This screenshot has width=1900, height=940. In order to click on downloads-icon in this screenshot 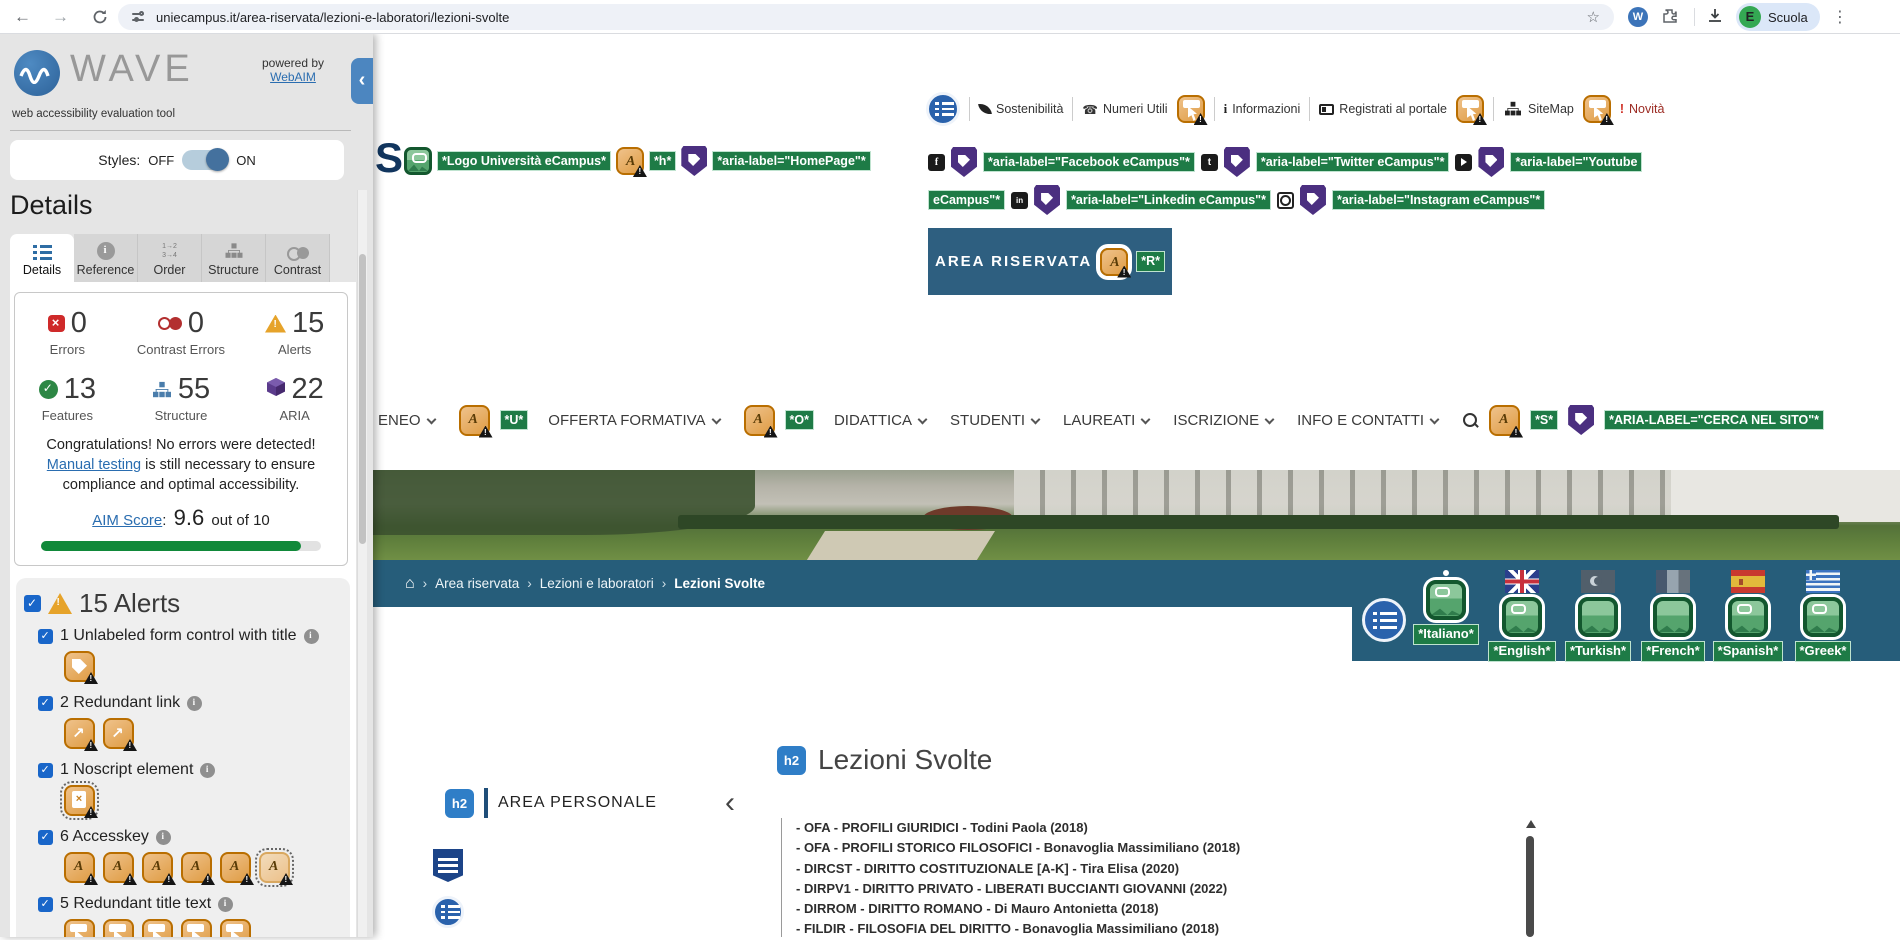, I will do `click(1715, 18)`.